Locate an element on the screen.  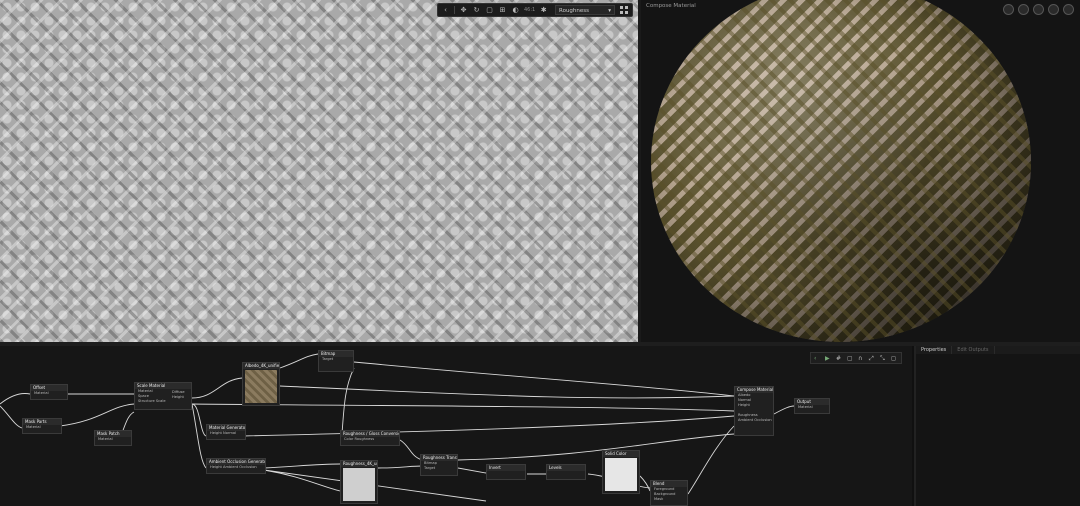
tab-edit-outputs: Edit Outputs is located at coordinates (973, 350).